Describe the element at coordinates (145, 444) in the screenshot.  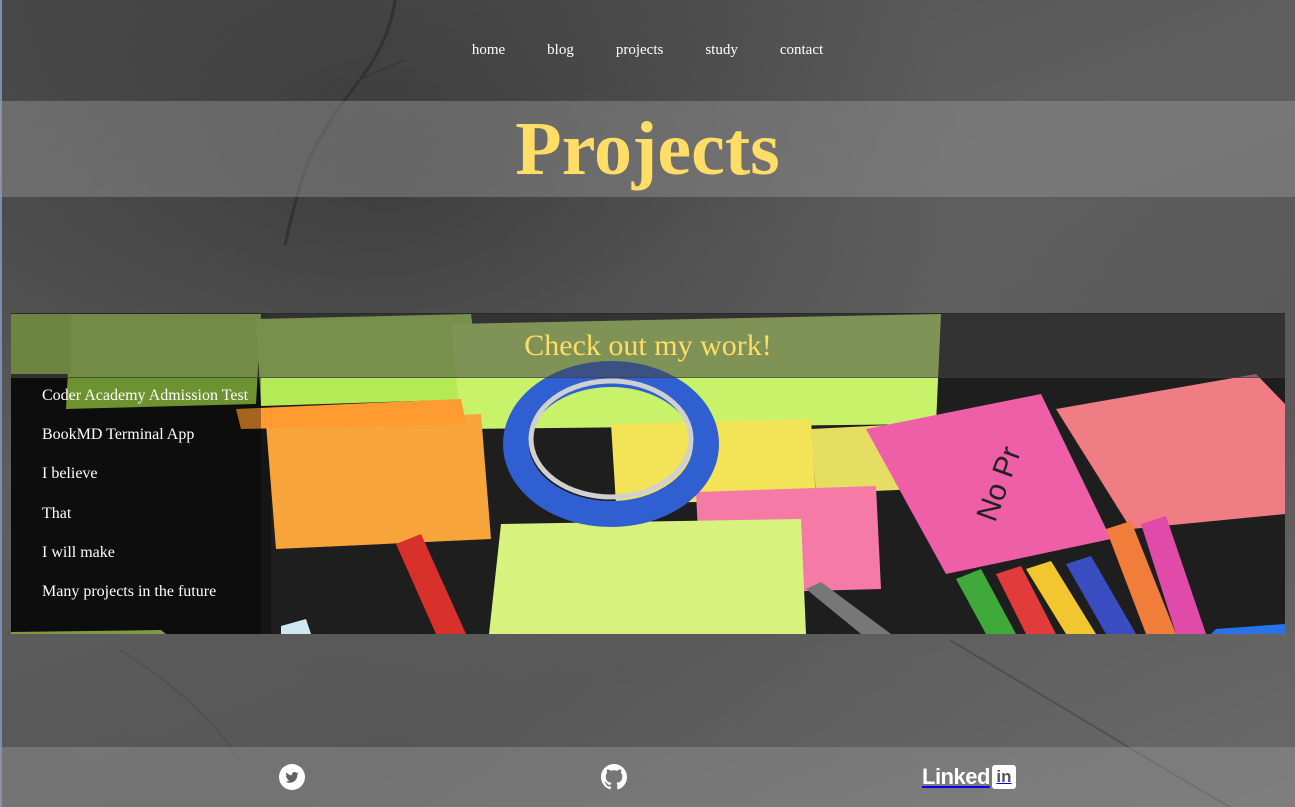
I see `list-item: BookMD Terminal App` at that location.